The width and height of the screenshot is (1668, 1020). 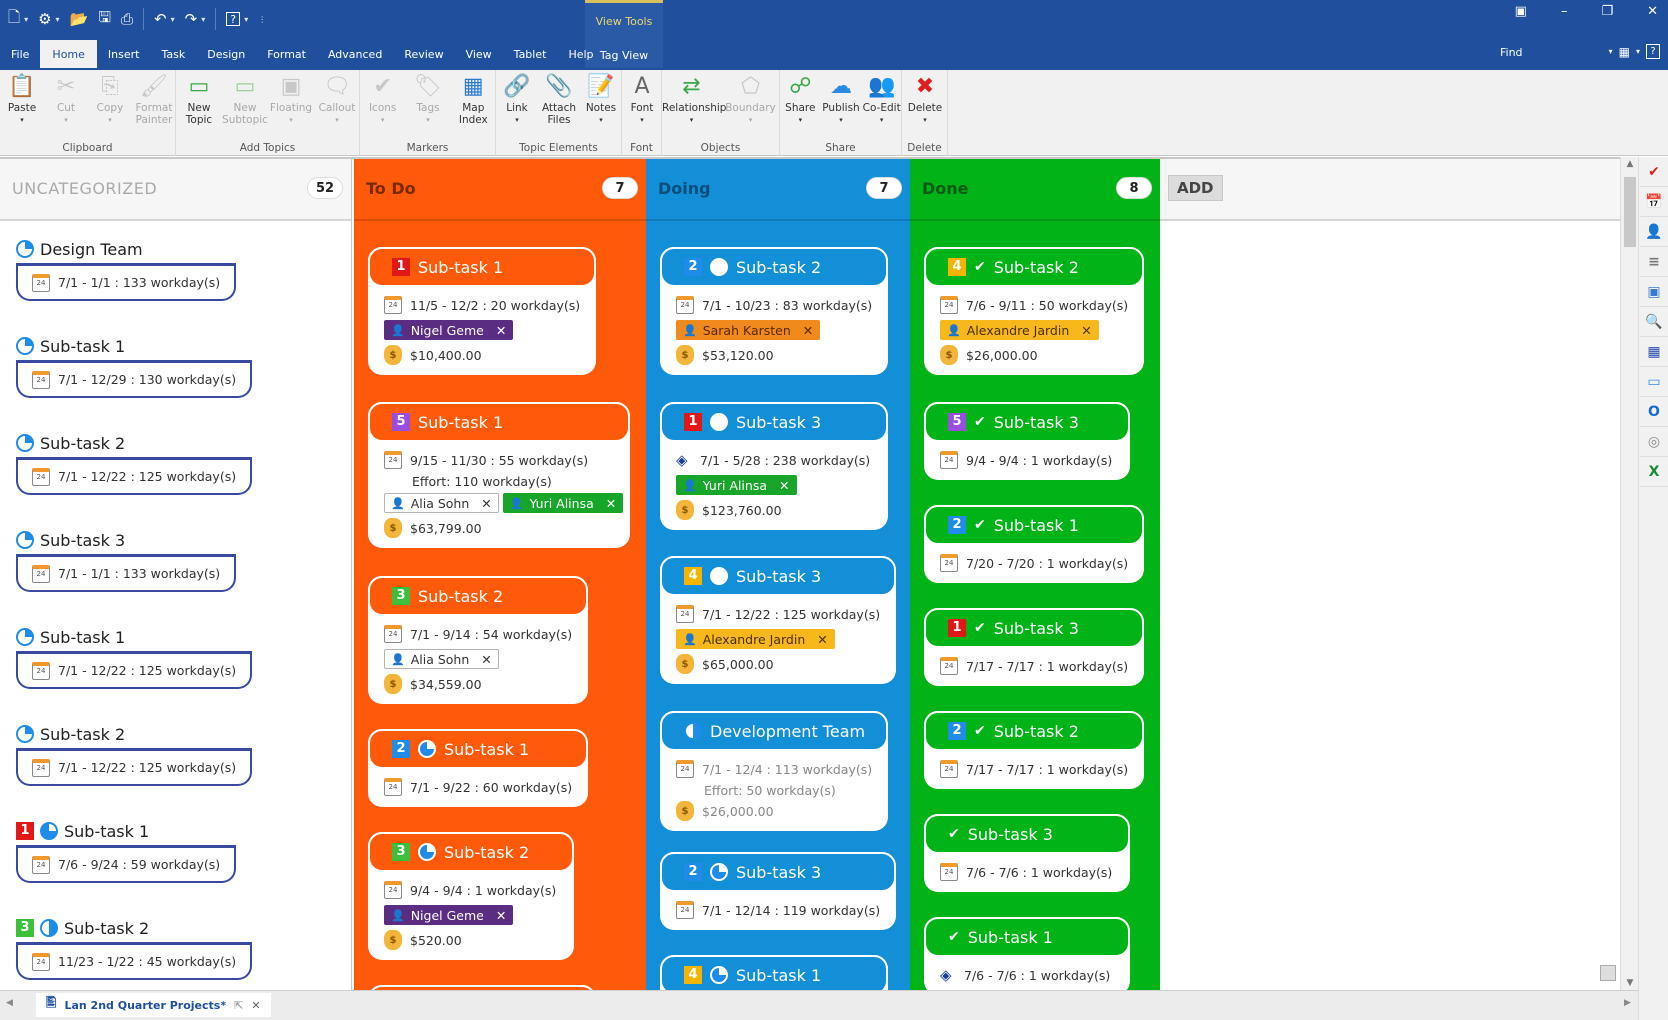 I want to click on tab-design: Design, so click(x=226, y=55).